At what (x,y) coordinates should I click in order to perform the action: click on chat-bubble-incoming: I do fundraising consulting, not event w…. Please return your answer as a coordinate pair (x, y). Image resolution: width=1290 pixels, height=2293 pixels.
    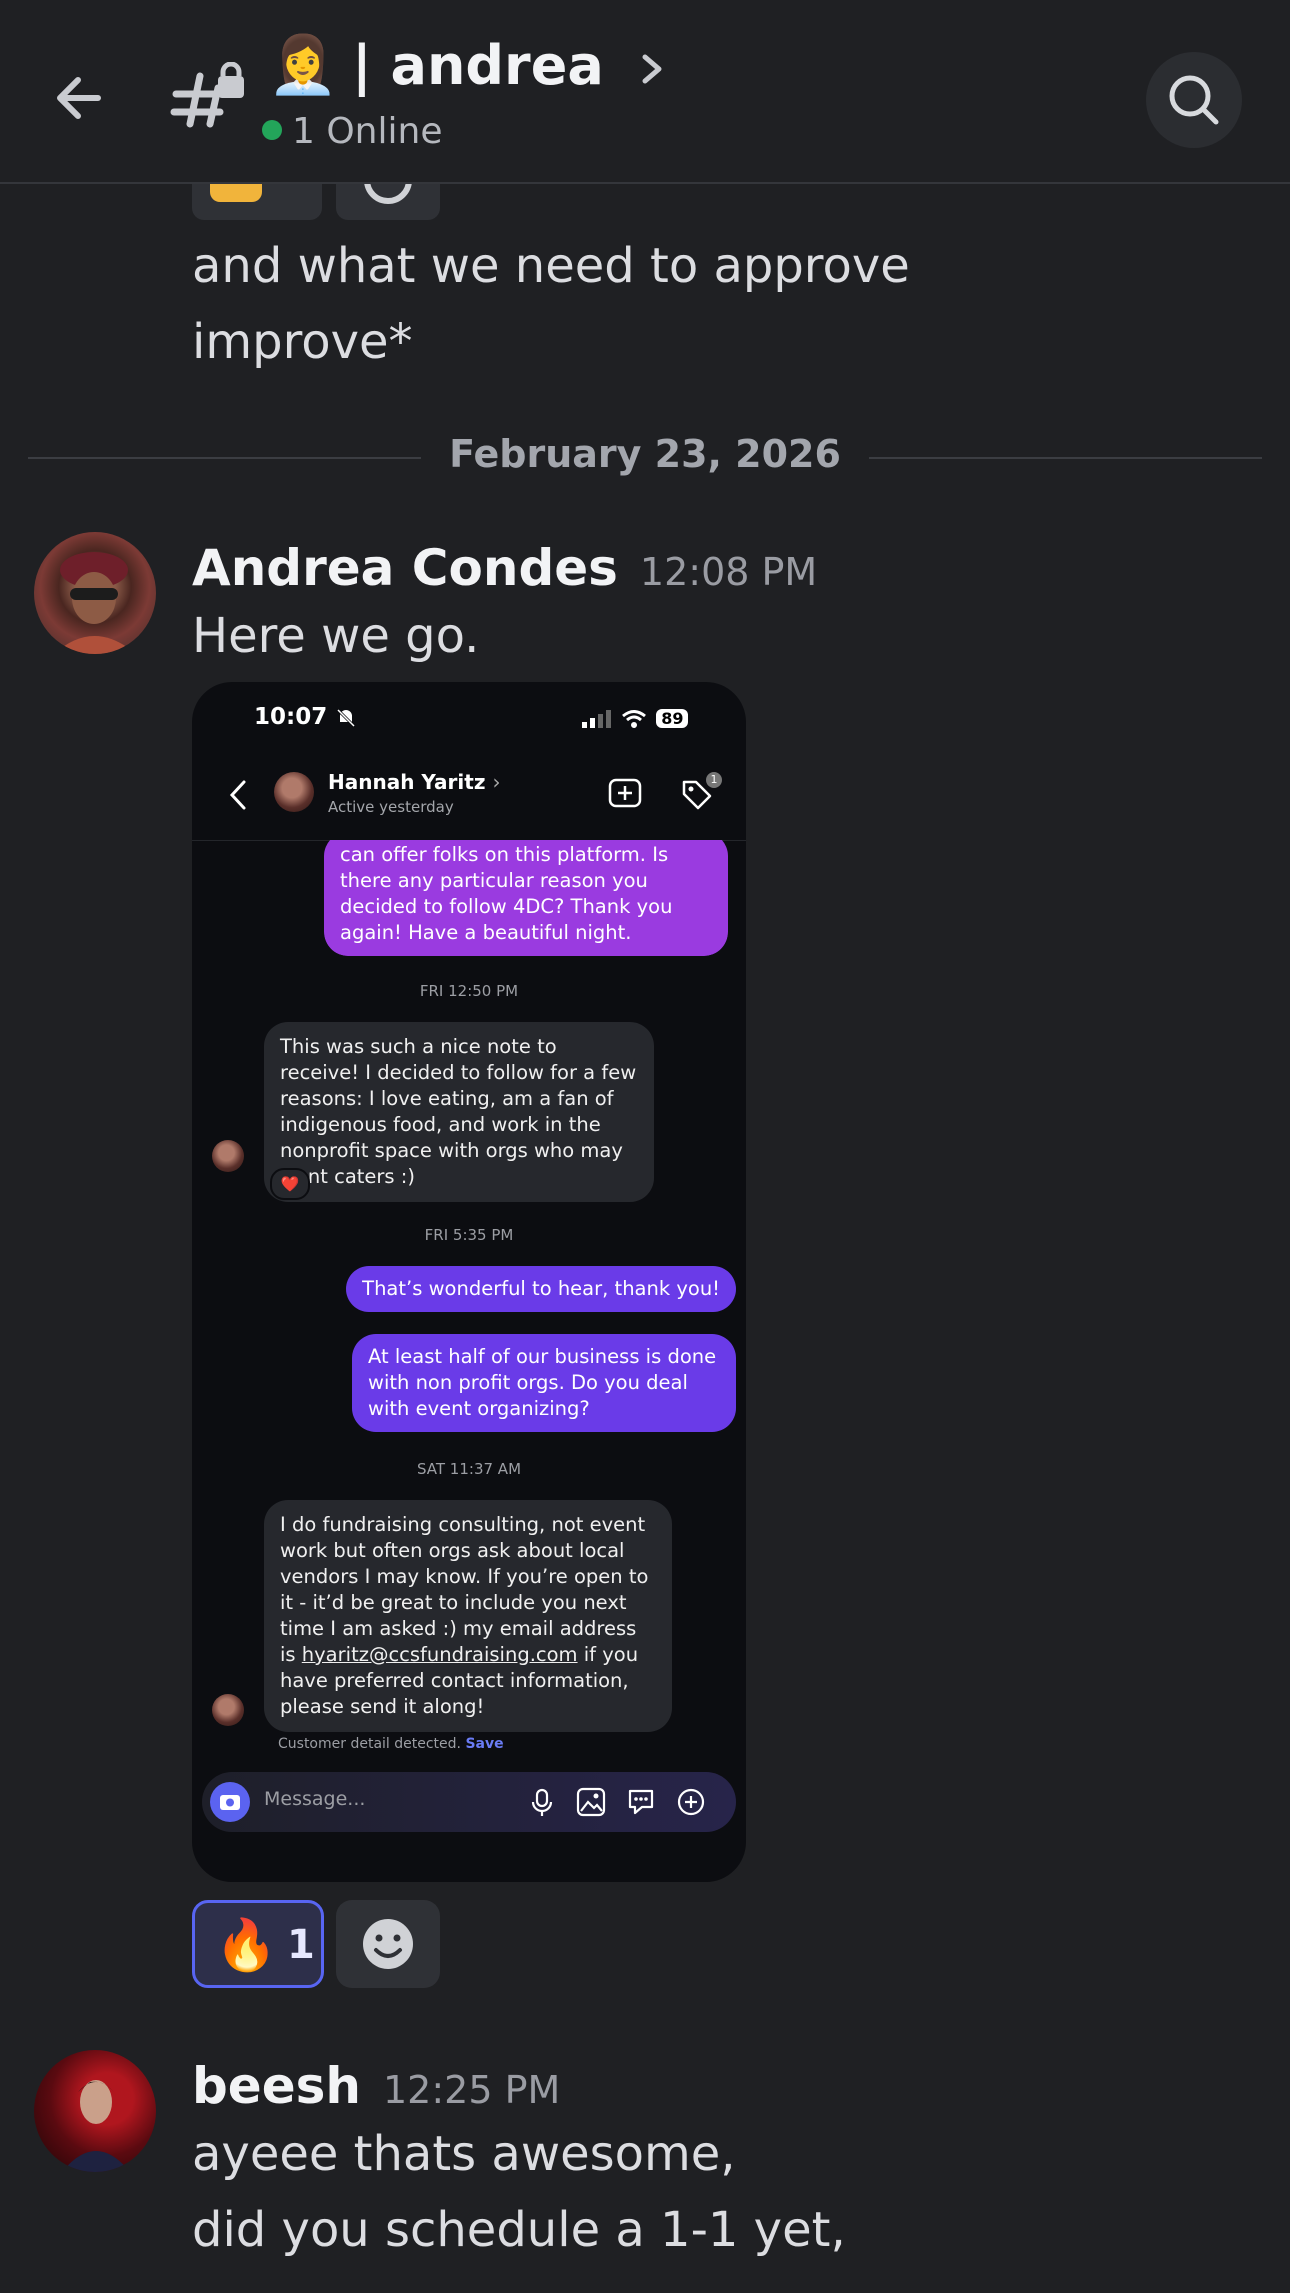
    Looking at the image, I should click on (468, 1616).